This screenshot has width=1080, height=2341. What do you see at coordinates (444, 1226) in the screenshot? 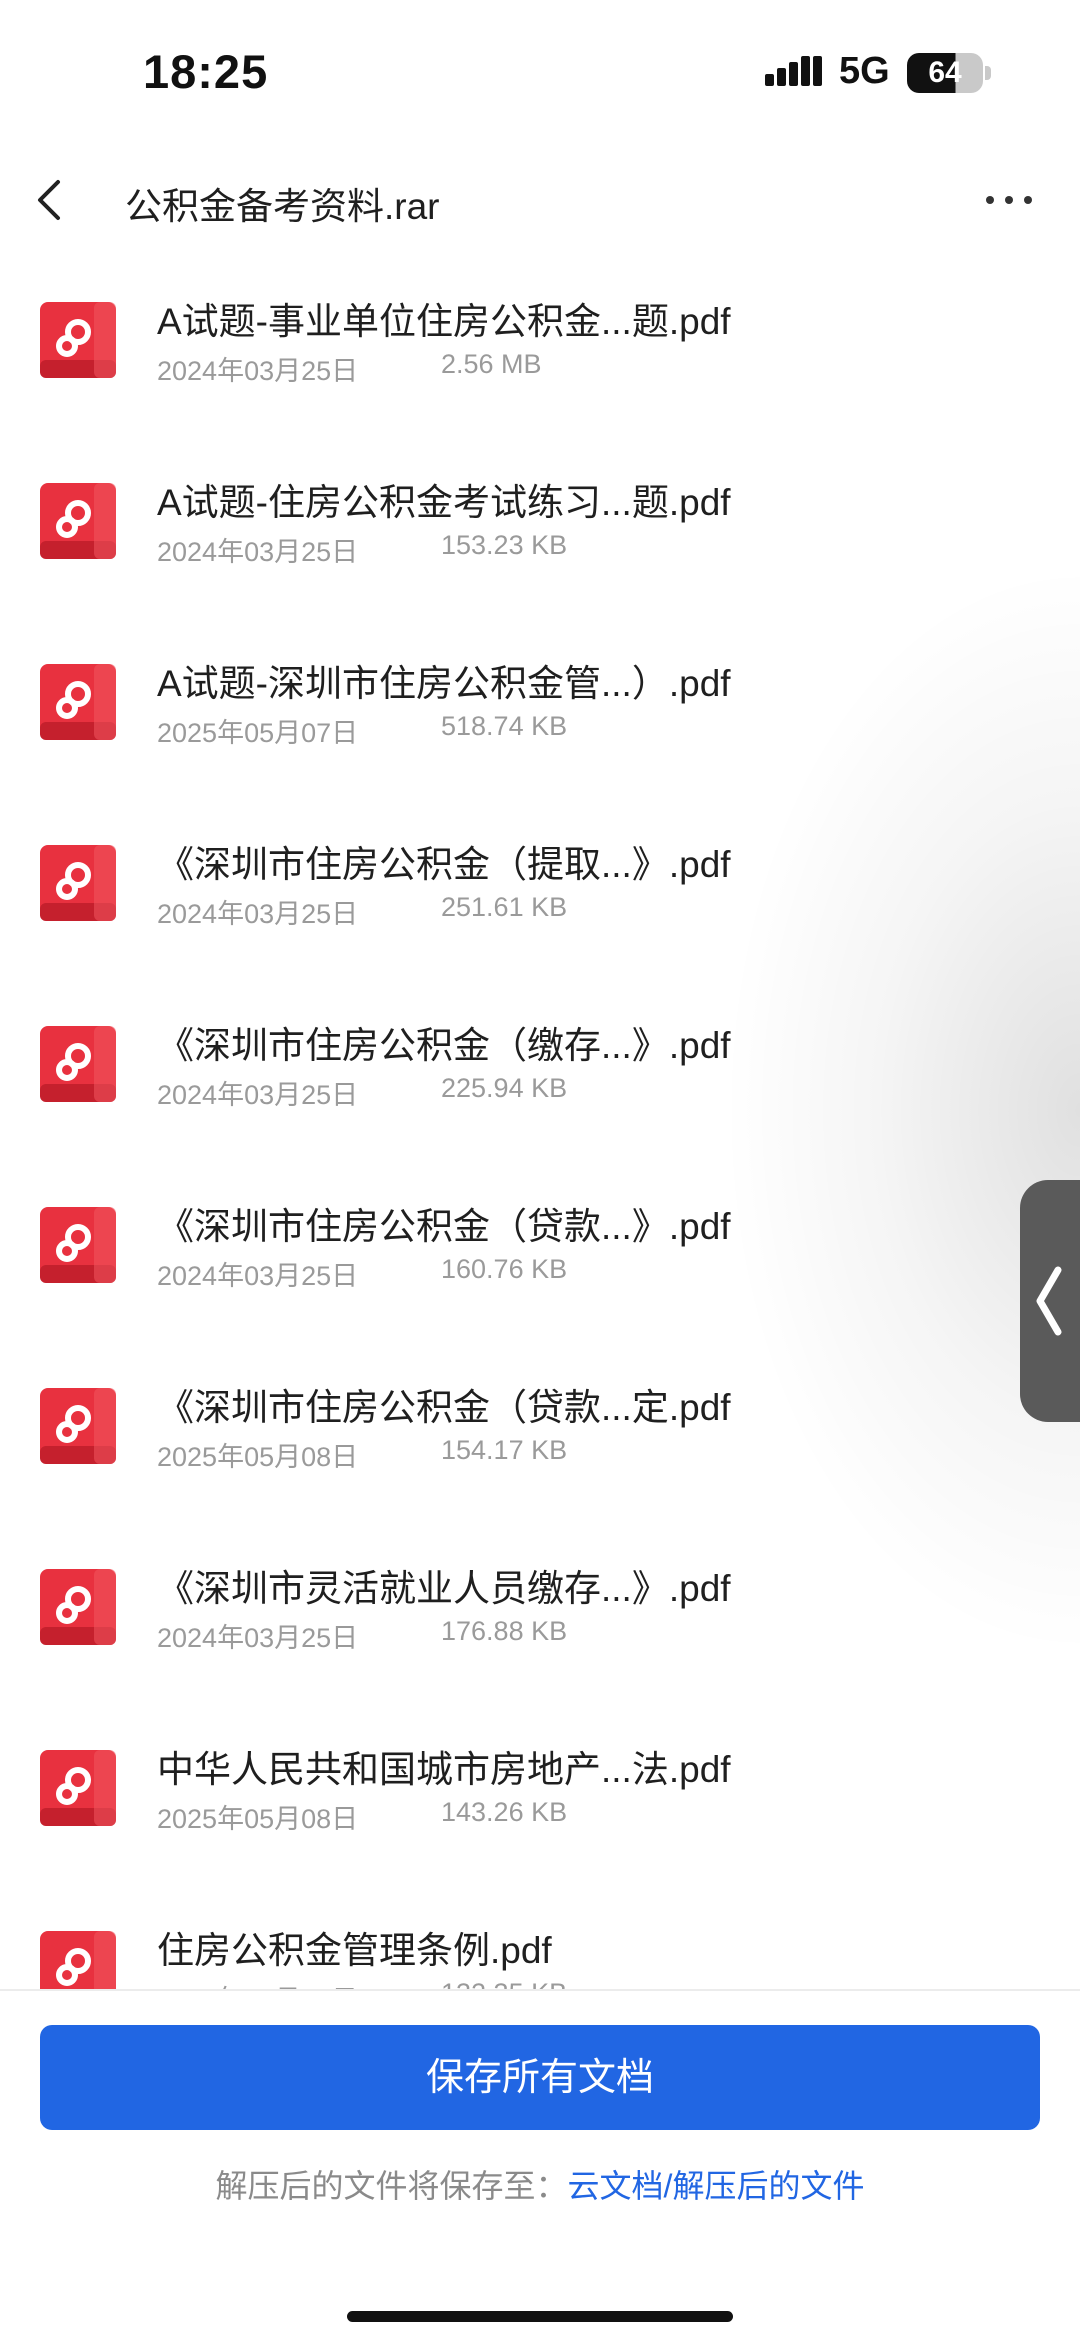
I see `file-name: 《深圳市住房公积金（贷款...》.pdf` at bounding box center [444, 1226].